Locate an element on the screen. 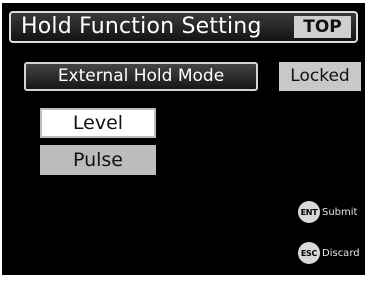 This screenshot has height=281, width=369. title-bar: Hold Function Setting TOP is located at coordinates (183, 27).